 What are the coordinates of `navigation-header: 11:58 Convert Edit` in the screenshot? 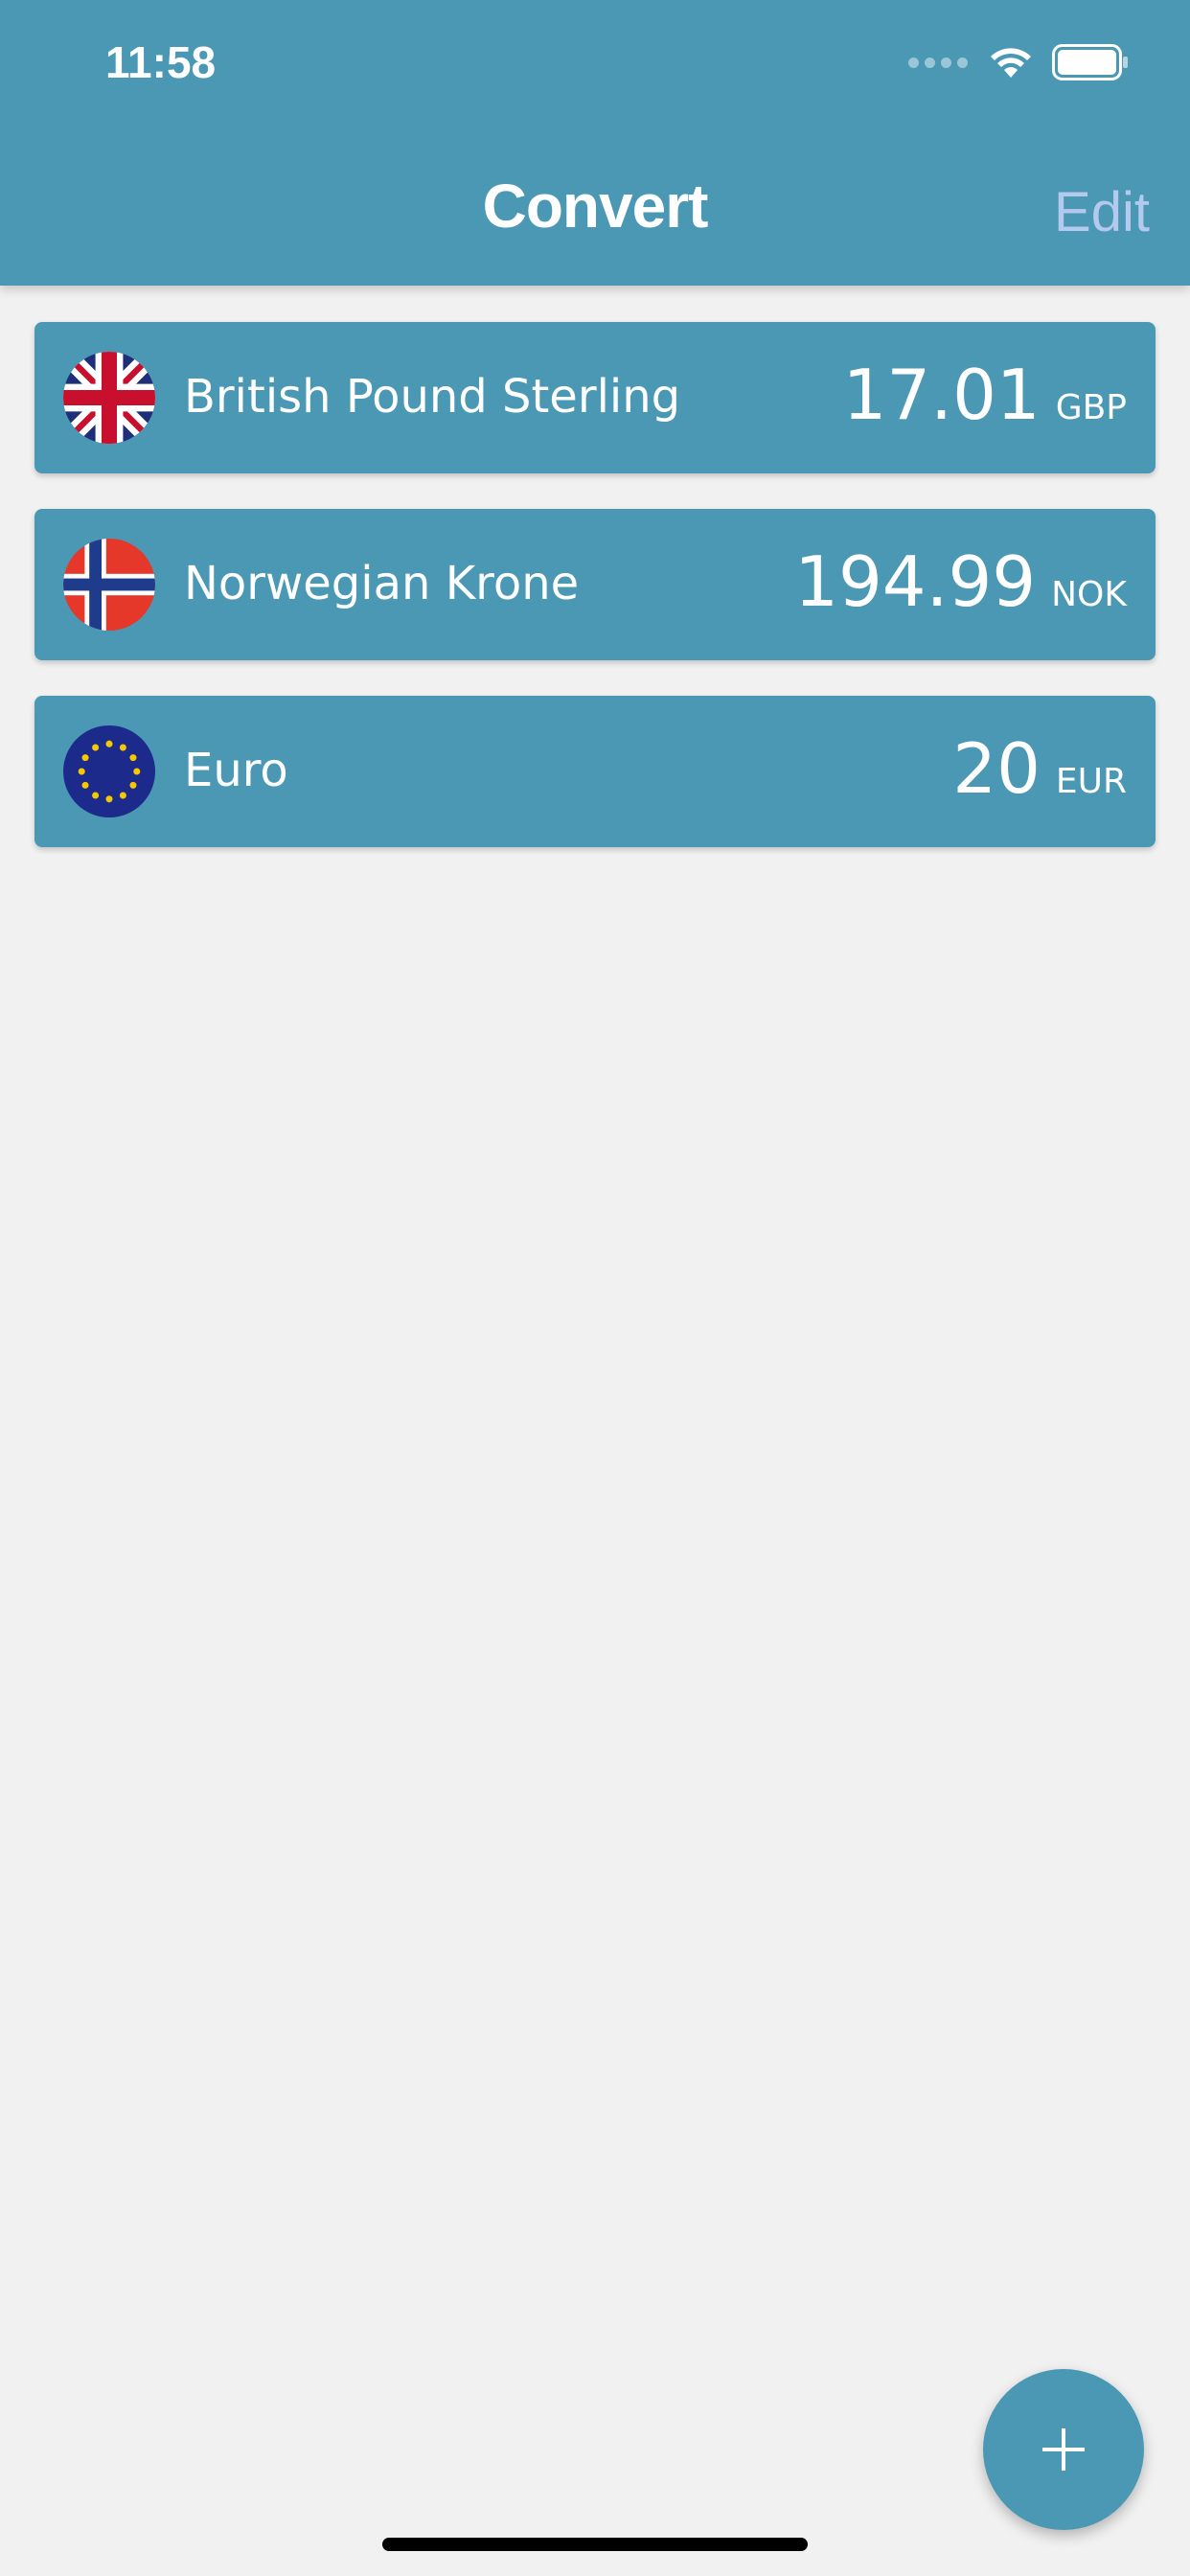 It's located at (595, 143).